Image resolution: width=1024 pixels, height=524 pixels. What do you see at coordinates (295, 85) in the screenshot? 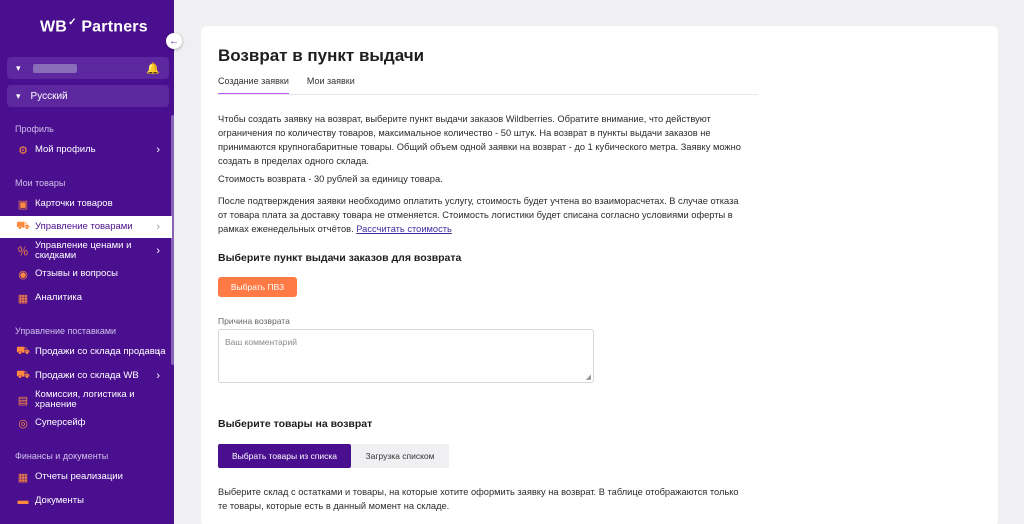
I see `tabs: Создание заявки Мои заявки` at bounding box center [295, 85].